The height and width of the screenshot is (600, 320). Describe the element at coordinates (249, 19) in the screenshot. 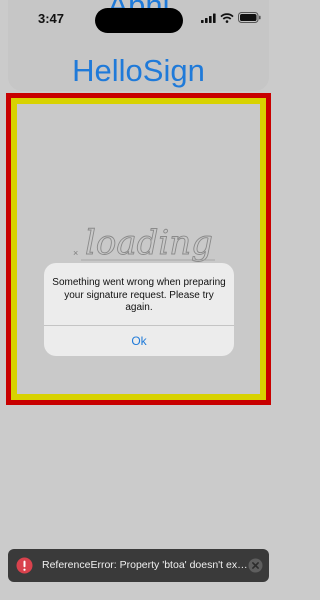

I see `battery-icon` at that location.